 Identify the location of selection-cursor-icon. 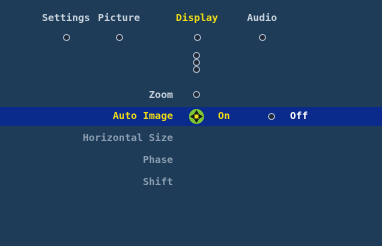
(196, 116).